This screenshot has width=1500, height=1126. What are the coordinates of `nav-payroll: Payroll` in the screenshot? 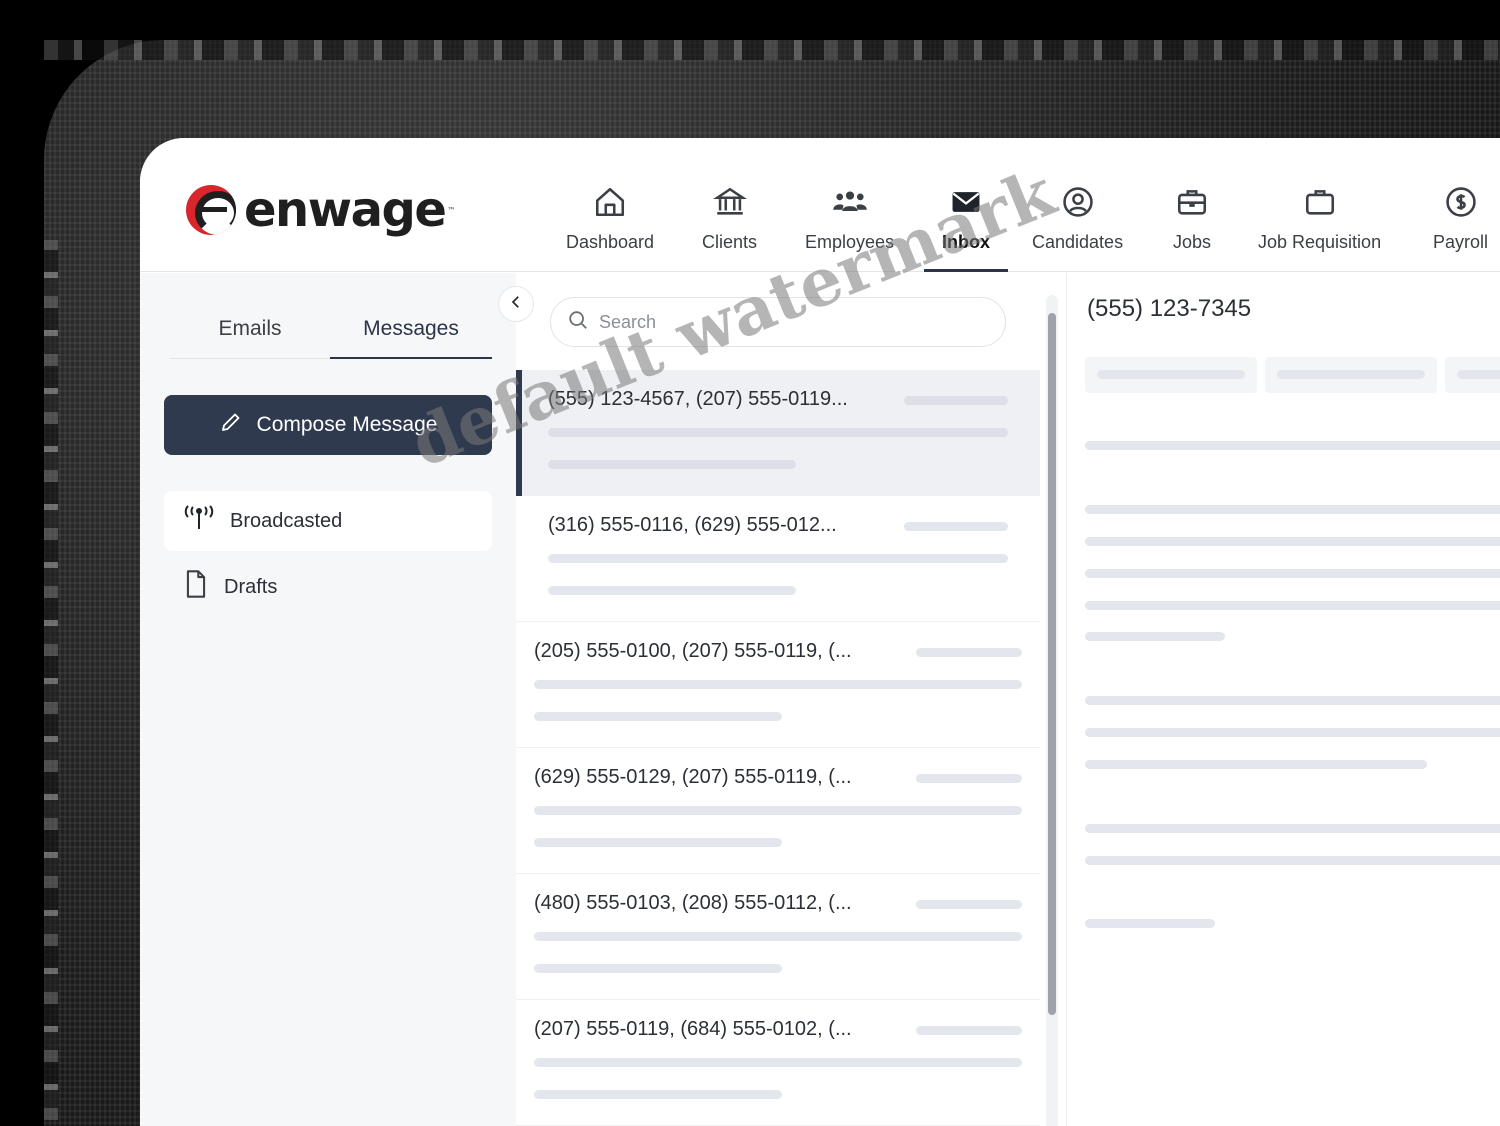 It's located at (1460, 228).